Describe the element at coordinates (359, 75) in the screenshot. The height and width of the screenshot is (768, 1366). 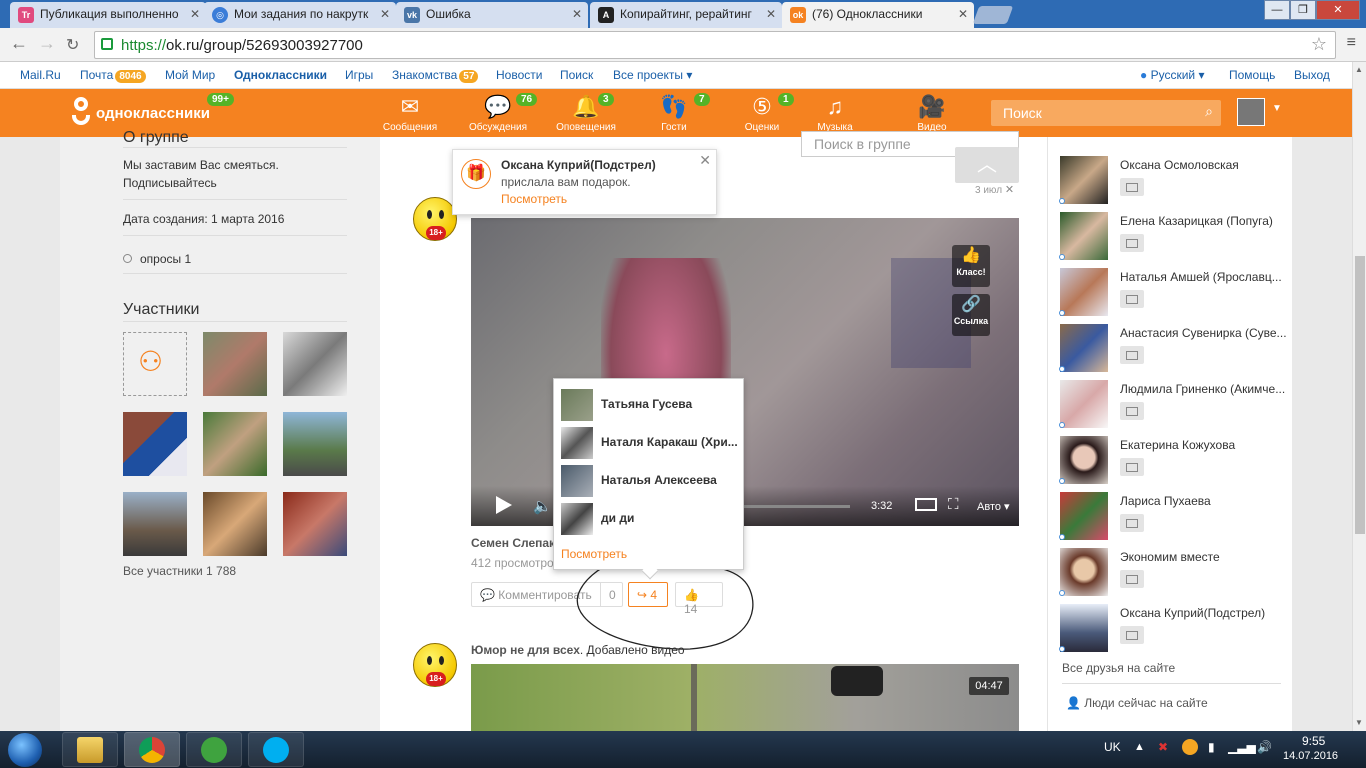
I see `portal-link-games: Игры` at that location.